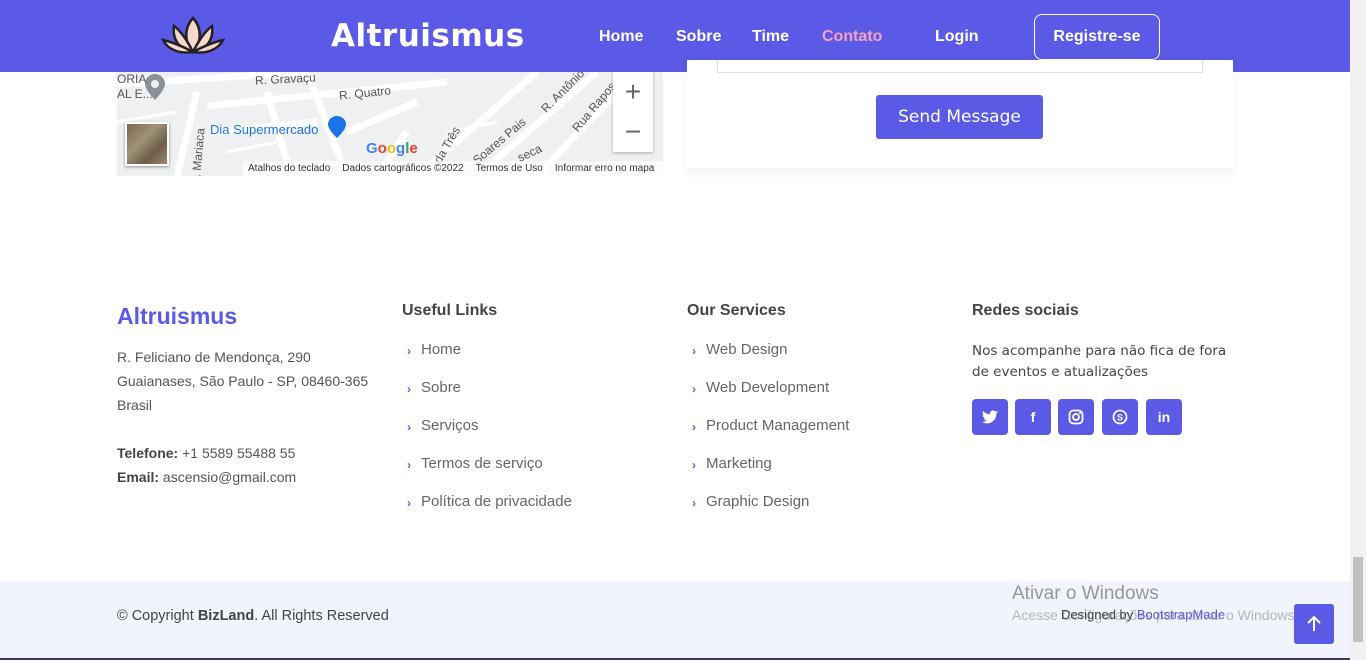  What do you see at coordinates (747, 349) in the screenshot?
I see `service-link-label: Web Design` at bounding box center [747, 349].